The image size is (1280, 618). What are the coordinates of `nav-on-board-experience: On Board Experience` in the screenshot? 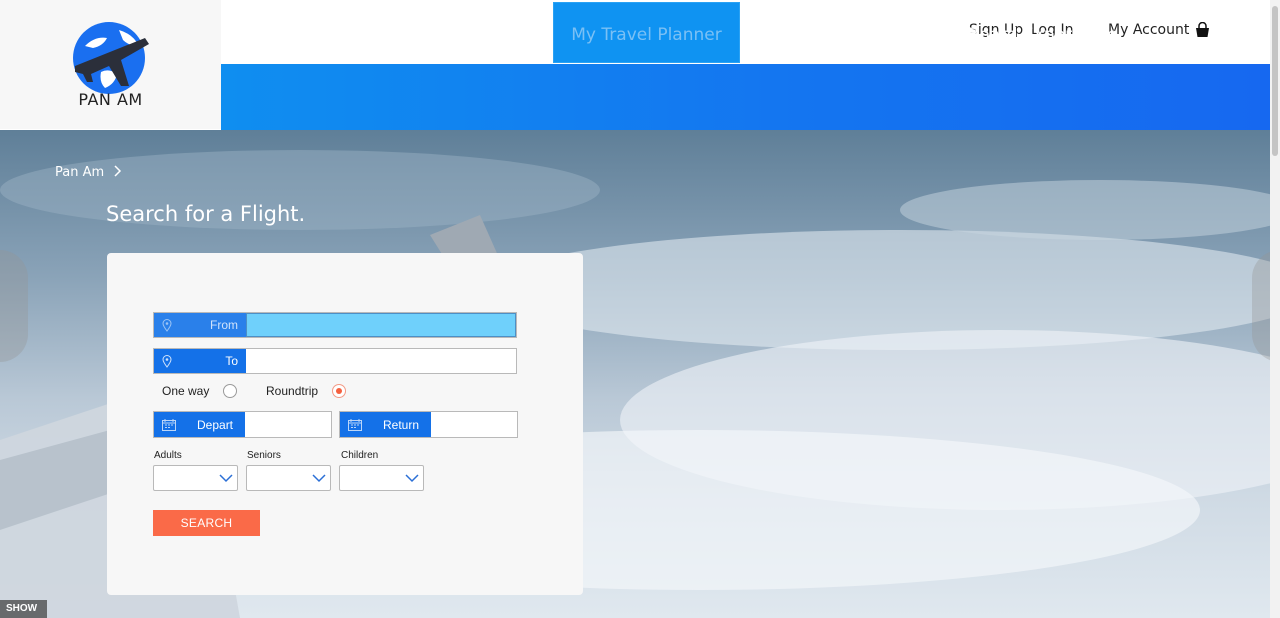 It's located at (1028, 33).